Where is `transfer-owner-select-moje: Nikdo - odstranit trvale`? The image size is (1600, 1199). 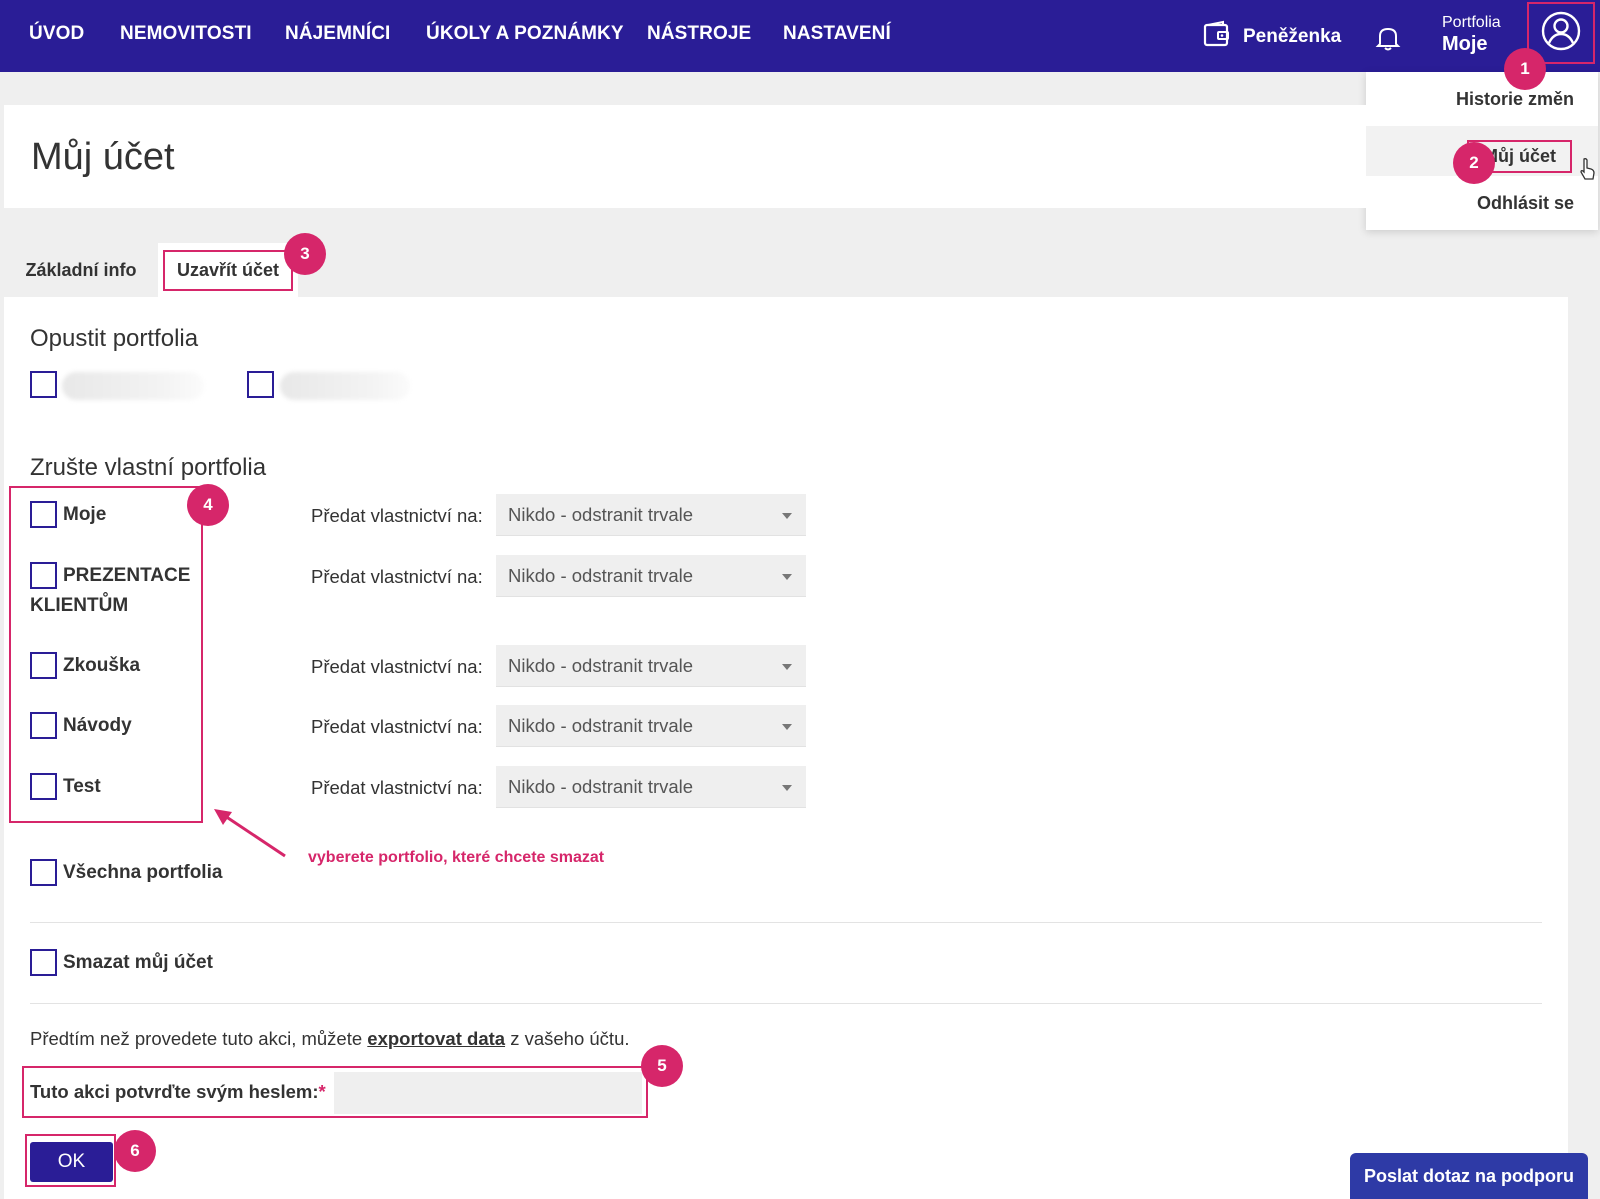
transfer-owner-select-moje: Nikdo - odstranit trvale is located at coordinates (651, 515).